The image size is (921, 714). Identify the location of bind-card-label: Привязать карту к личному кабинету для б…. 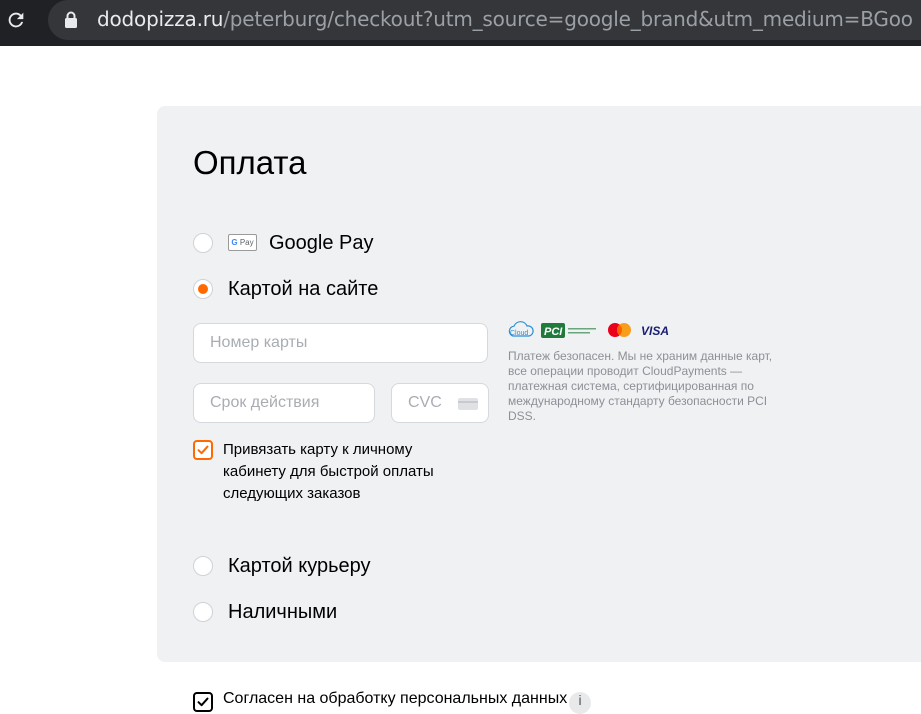
(328, 471).